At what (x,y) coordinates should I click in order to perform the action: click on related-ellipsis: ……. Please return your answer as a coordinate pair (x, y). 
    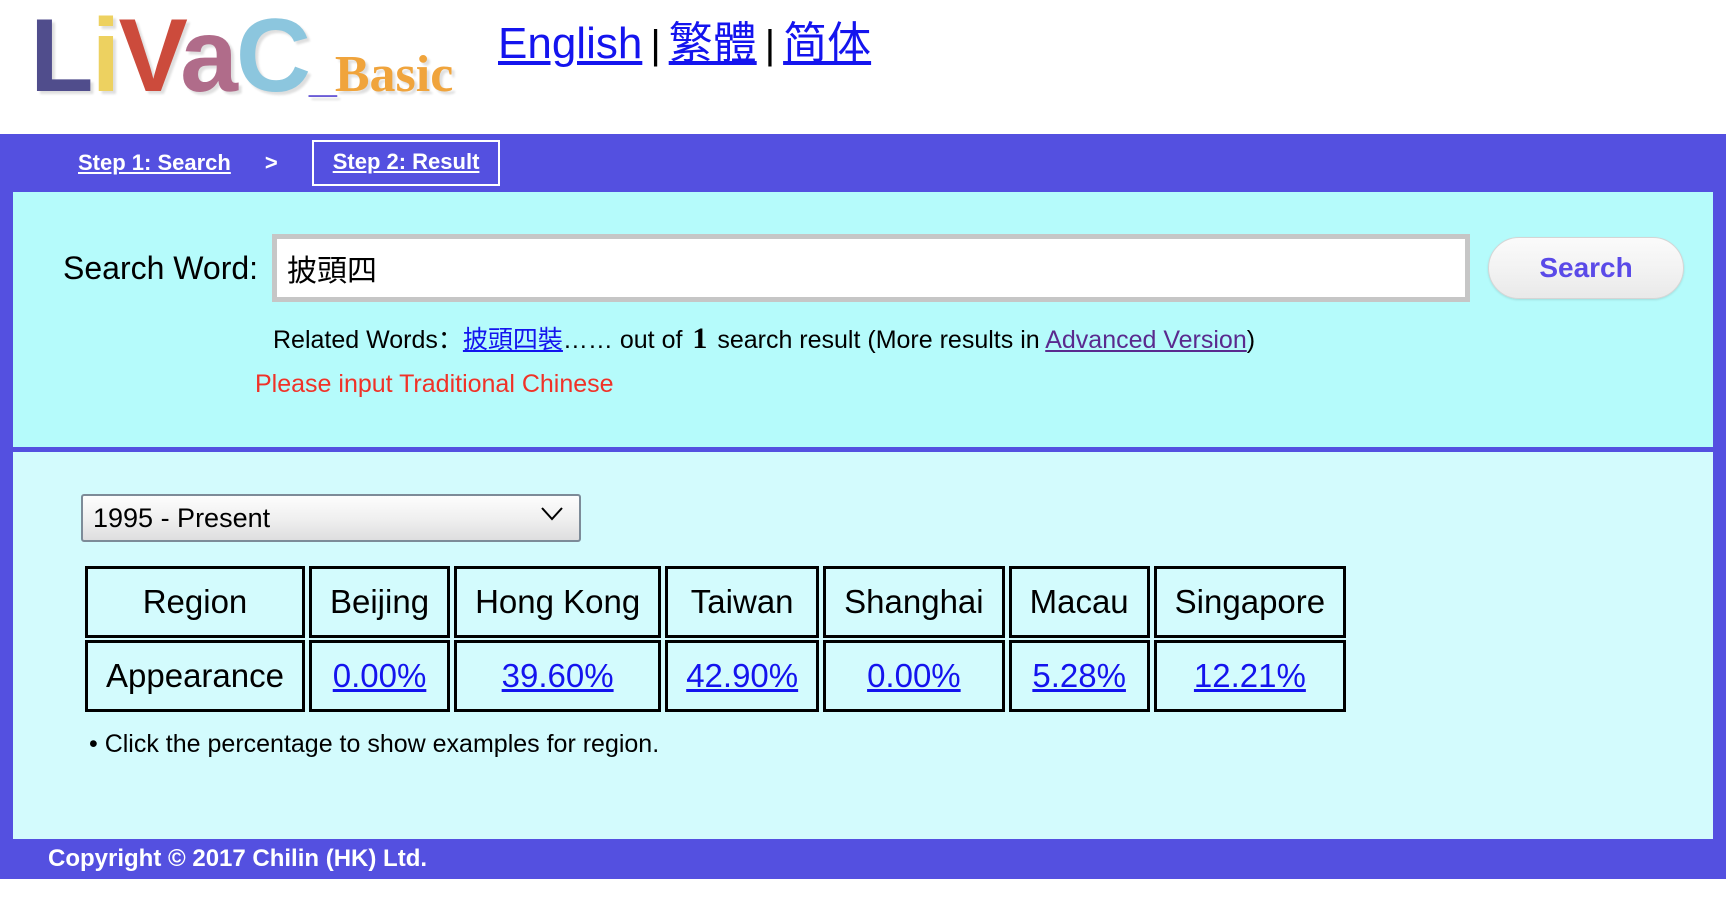
    Looking at the image, I should click on (587, 340).